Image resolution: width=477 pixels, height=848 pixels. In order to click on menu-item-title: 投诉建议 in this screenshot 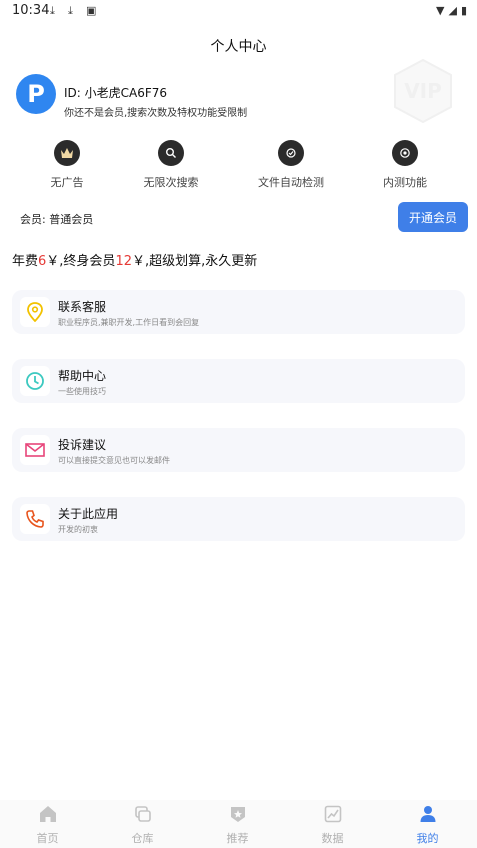, I will do `click(82, 445)`.